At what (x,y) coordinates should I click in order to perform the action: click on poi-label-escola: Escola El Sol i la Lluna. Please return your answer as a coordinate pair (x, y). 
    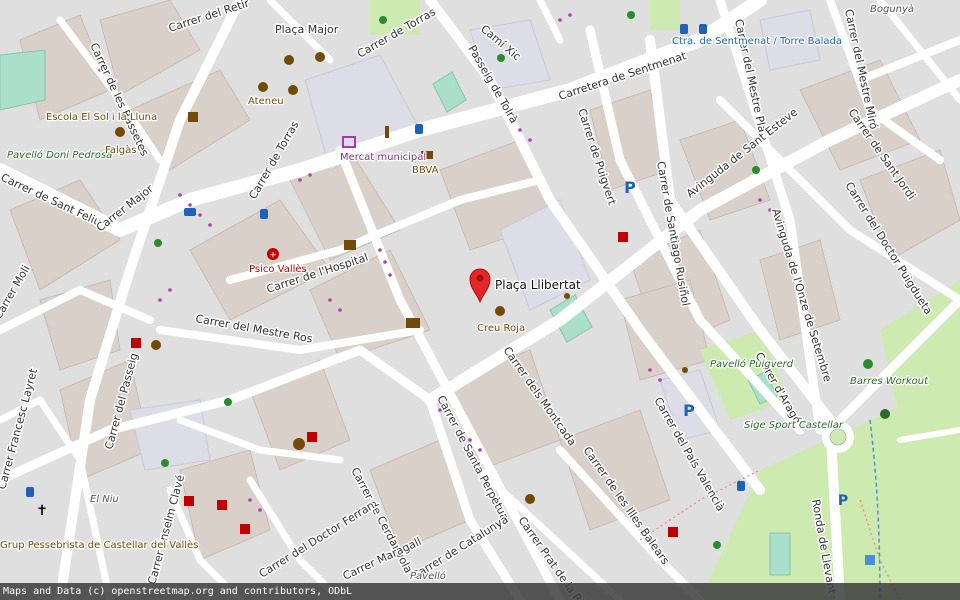
    Looking at the image, I should click on (101, 117).